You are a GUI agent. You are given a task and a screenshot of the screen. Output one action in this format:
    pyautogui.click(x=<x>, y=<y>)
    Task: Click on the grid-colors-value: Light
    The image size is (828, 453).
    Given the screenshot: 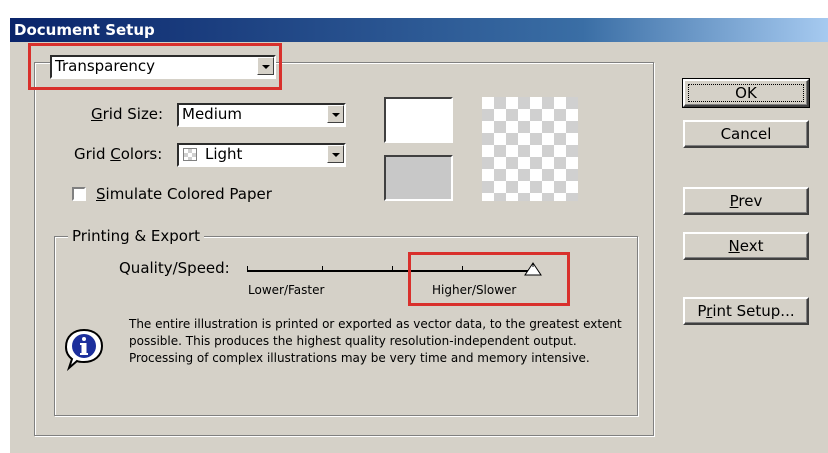 What is the action you would take?
    pyautogui.click(x=224, y=154)
    